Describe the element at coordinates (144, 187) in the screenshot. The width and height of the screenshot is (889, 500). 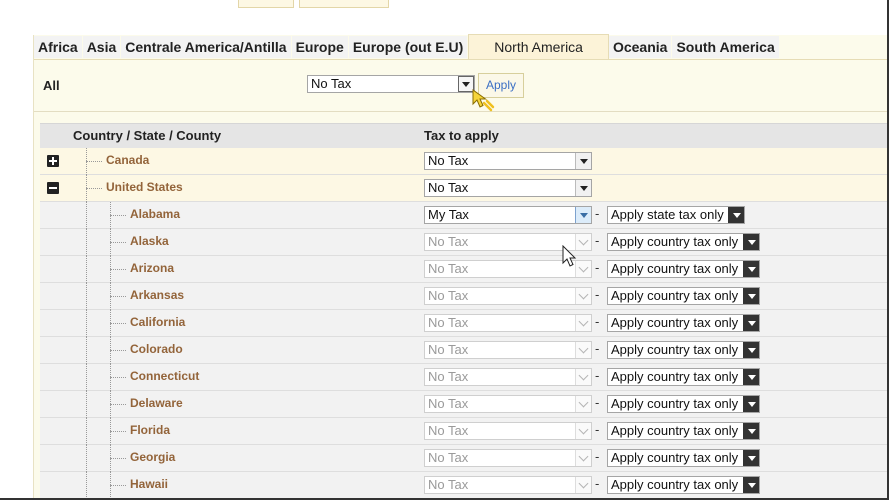
I see `country-name: United States` at that location.